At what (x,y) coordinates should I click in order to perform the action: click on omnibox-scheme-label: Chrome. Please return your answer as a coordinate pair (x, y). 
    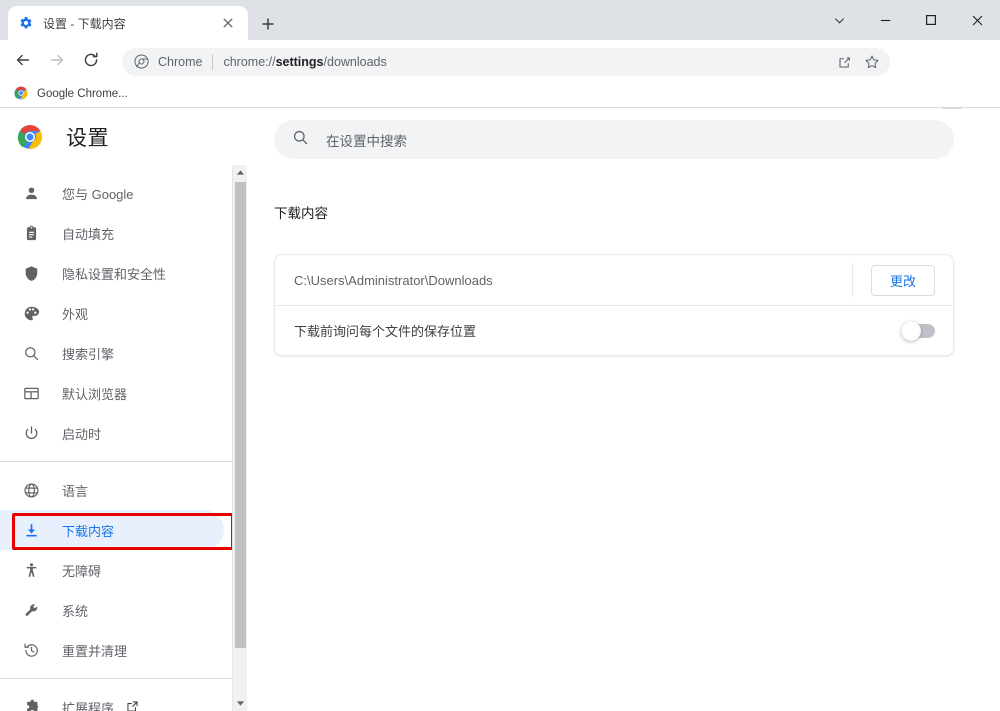
    Looking at the image, I should click on (180, 62).